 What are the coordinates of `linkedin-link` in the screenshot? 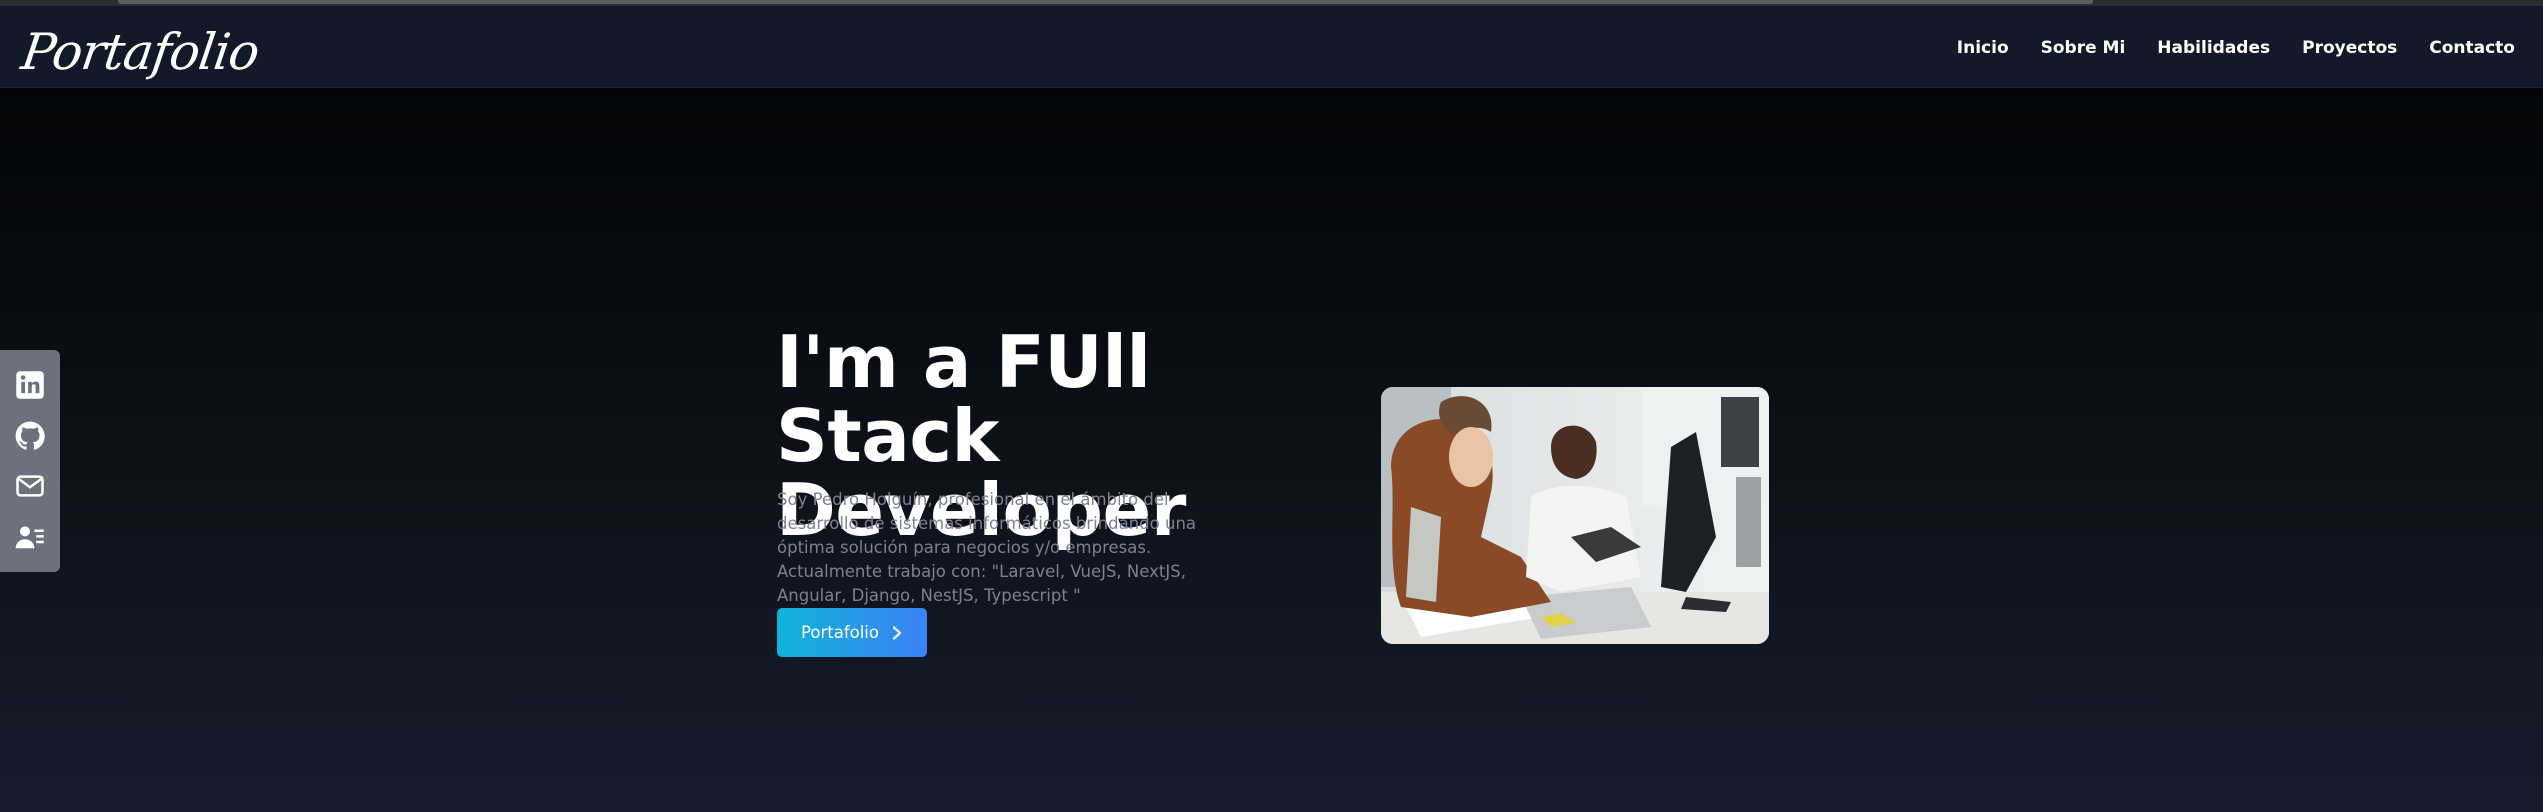 It's located at (30, 385).